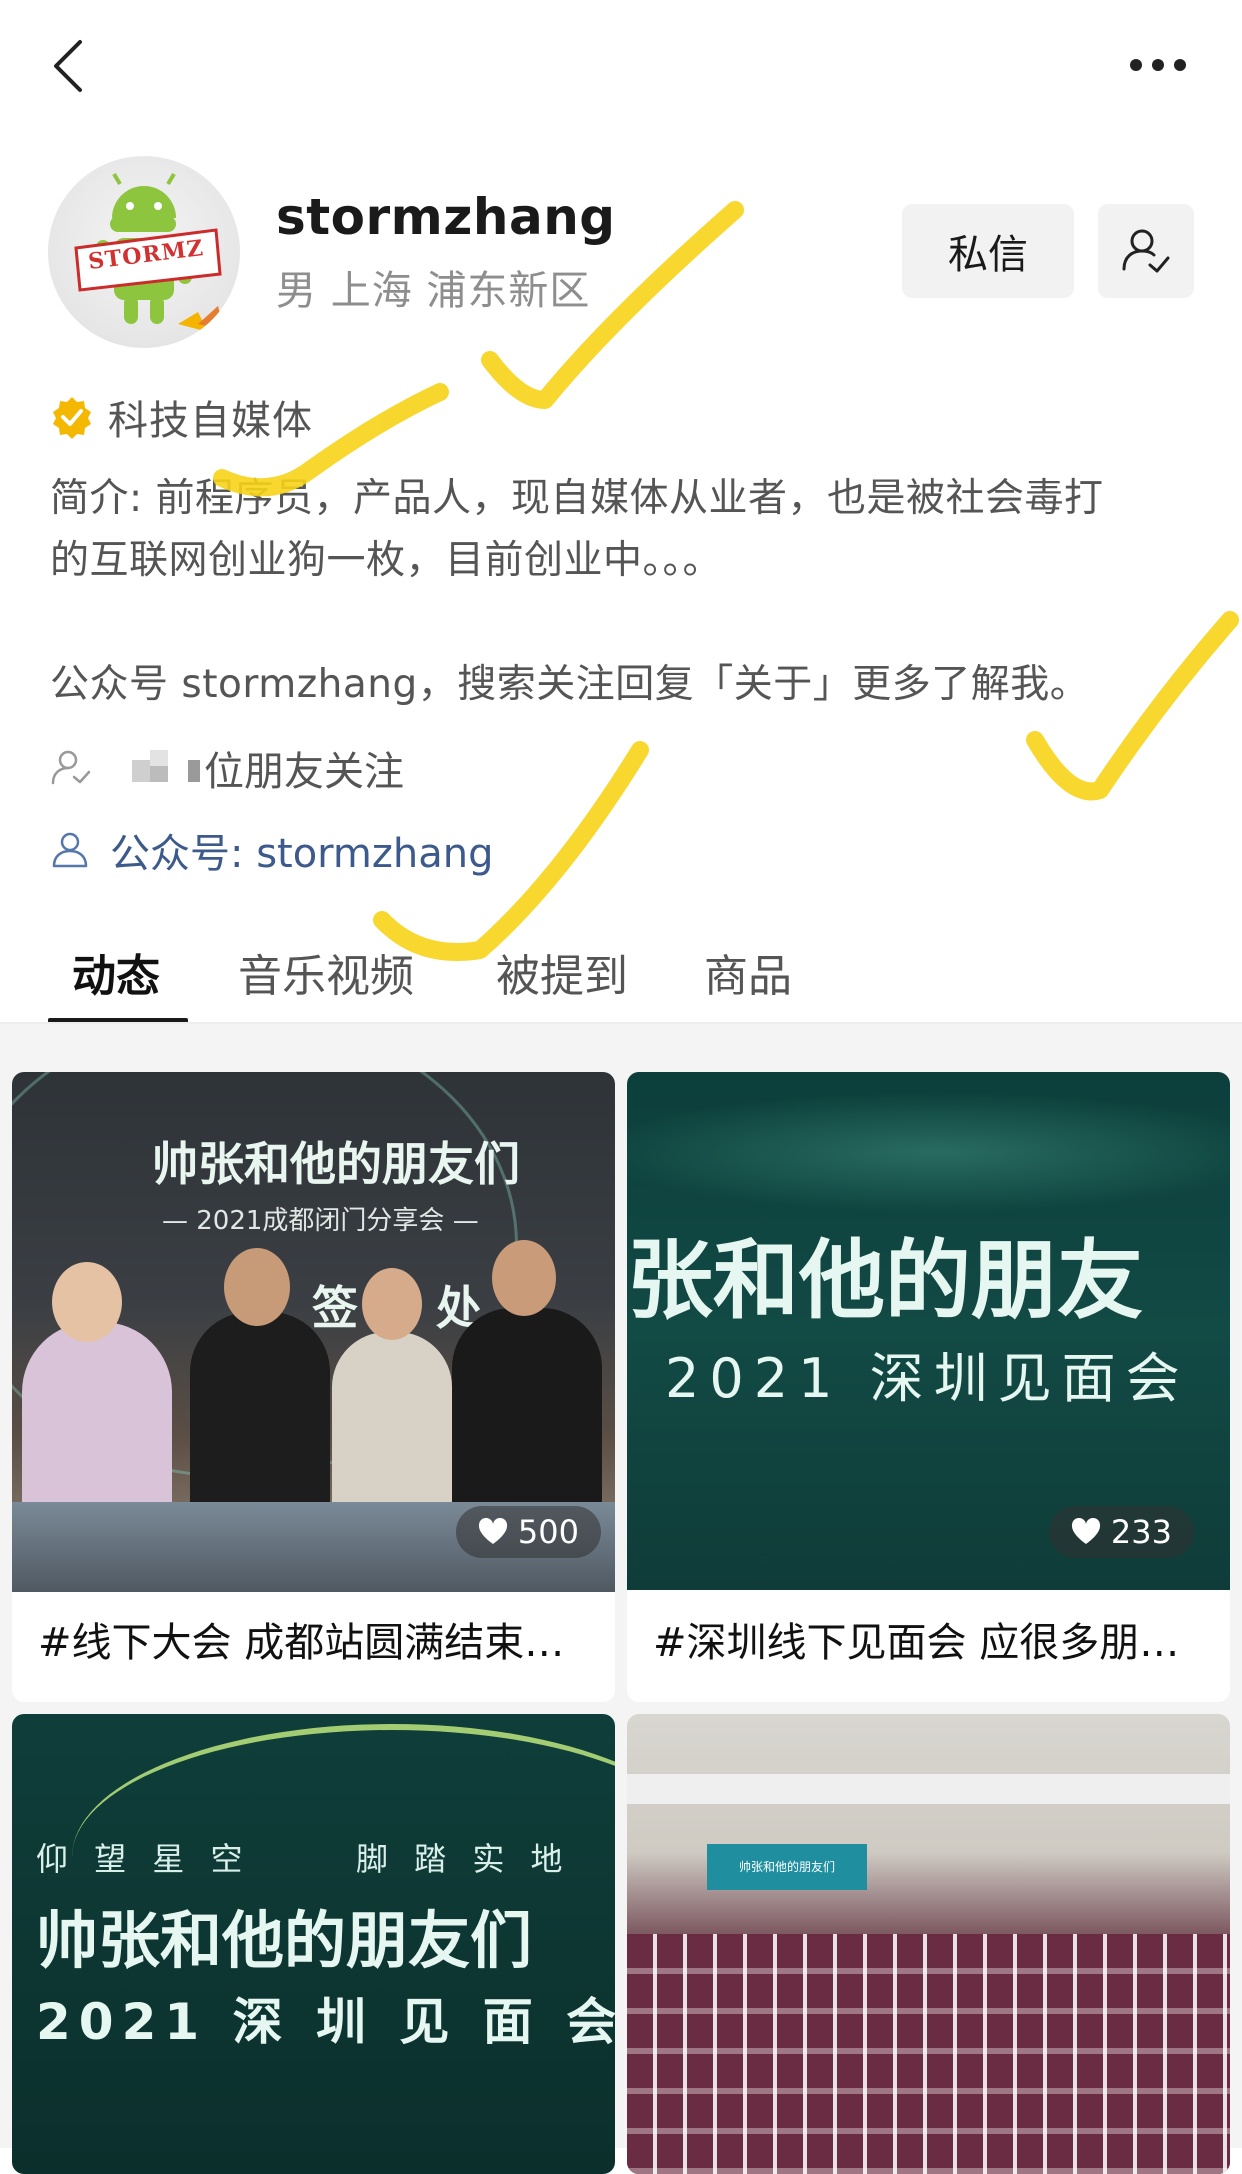 The image size is (1242, 2174). I want to click on bio-line: 的互联网创业狗一枚，目前创业中。。。, so click(386, 560).